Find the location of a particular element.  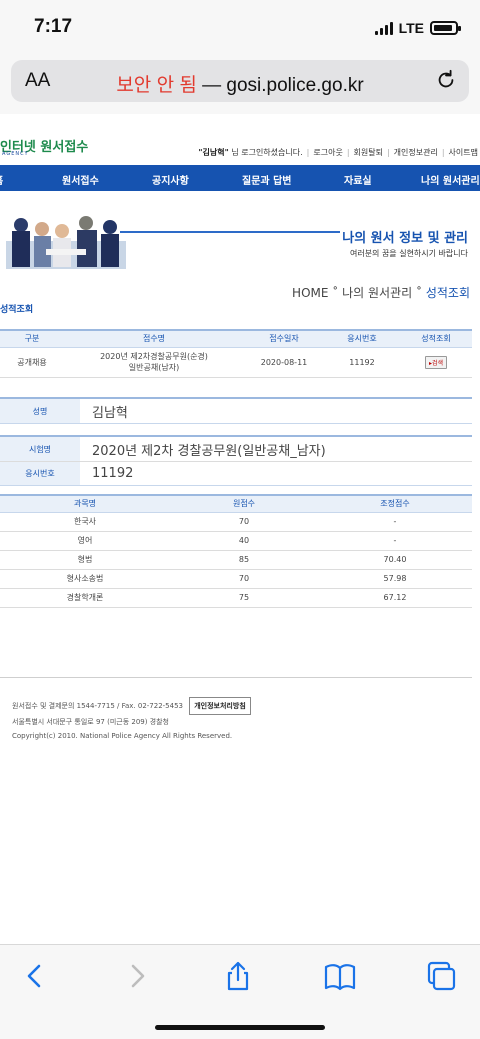

col-subject: 과목명 is located at coordinates (85, 503).